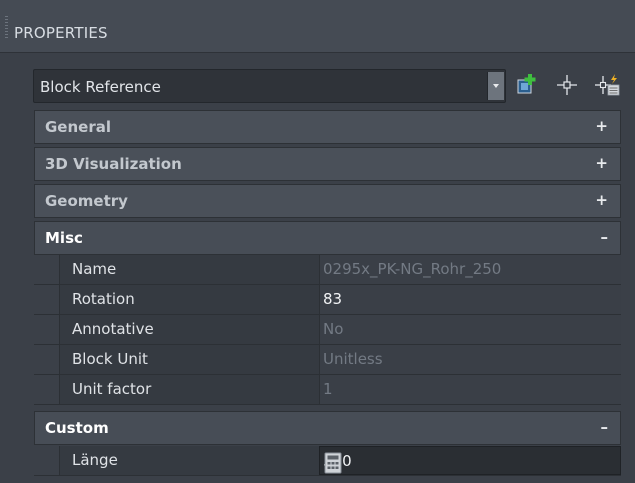 This screenshot has height=483, width=635. Describe the element at coordinates (327, 164) in the screenshot. I see `section-3d-visualization: 3D Visualization +` at that location.